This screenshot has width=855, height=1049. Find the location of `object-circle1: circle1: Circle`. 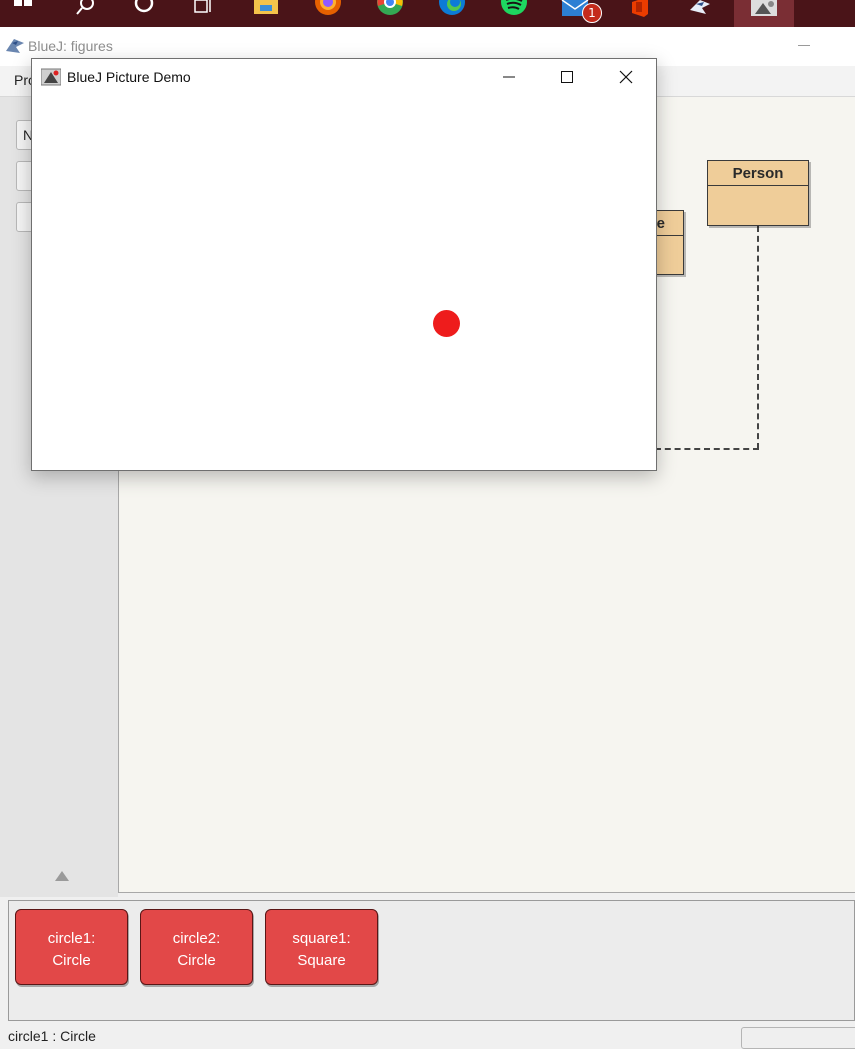

object-circle1: circle1: Circle is located at coordinates (71, 947).